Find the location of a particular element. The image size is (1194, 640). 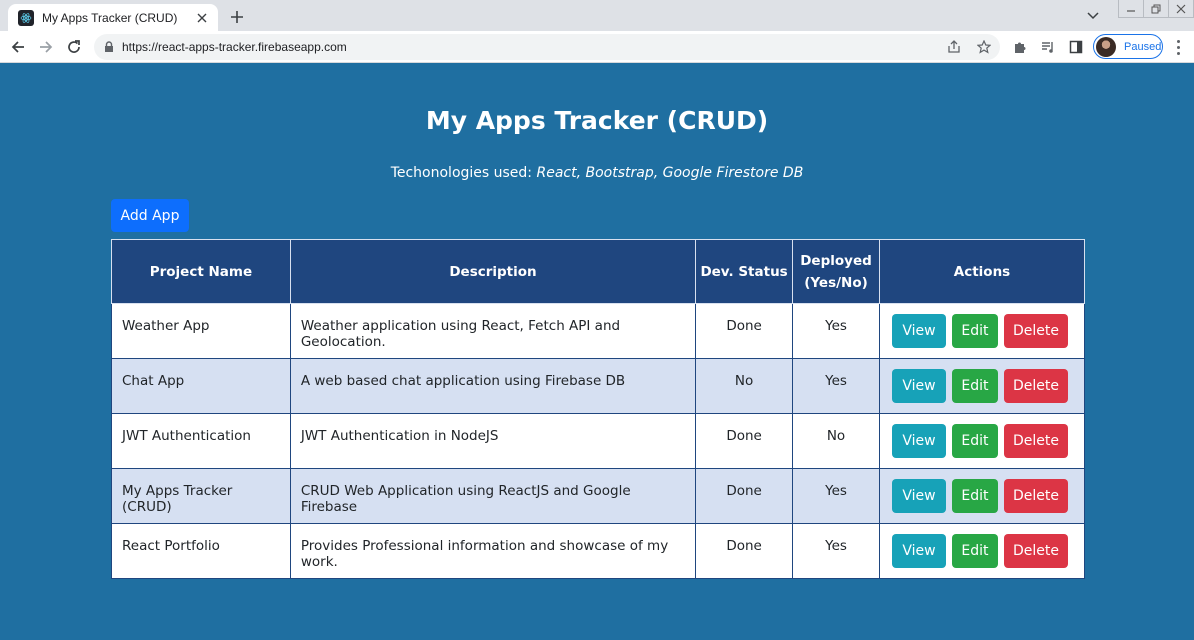

header-deployed-line1: Deployed is located at coordinates (836, 260).